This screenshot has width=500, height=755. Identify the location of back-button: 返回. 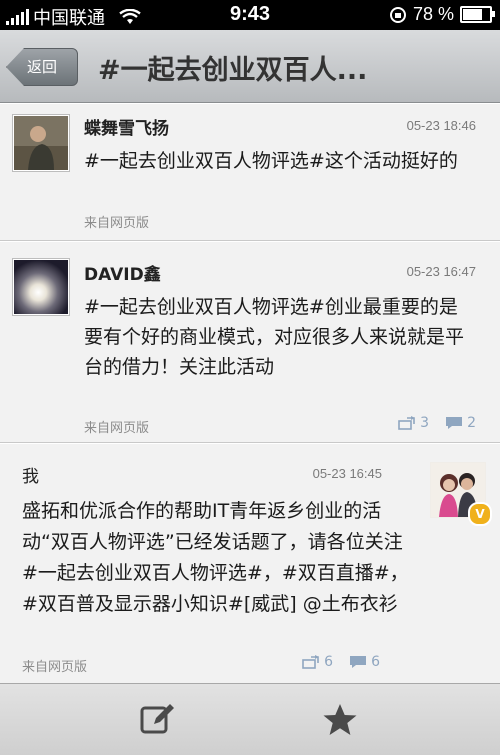
(42, 67).